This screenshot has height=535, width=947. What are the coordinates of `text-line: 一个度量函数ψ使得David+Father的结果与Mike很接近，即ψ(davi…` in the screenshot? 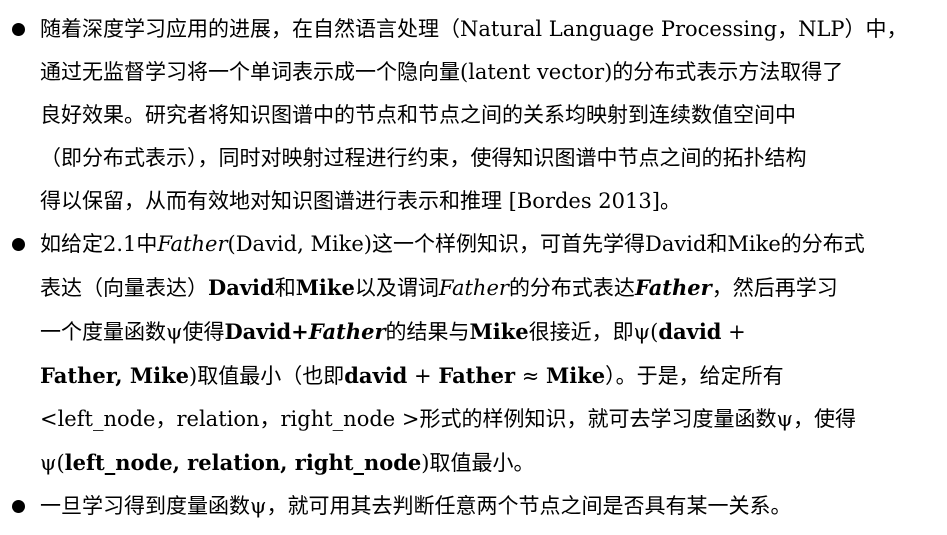 It's located at (393, 331).